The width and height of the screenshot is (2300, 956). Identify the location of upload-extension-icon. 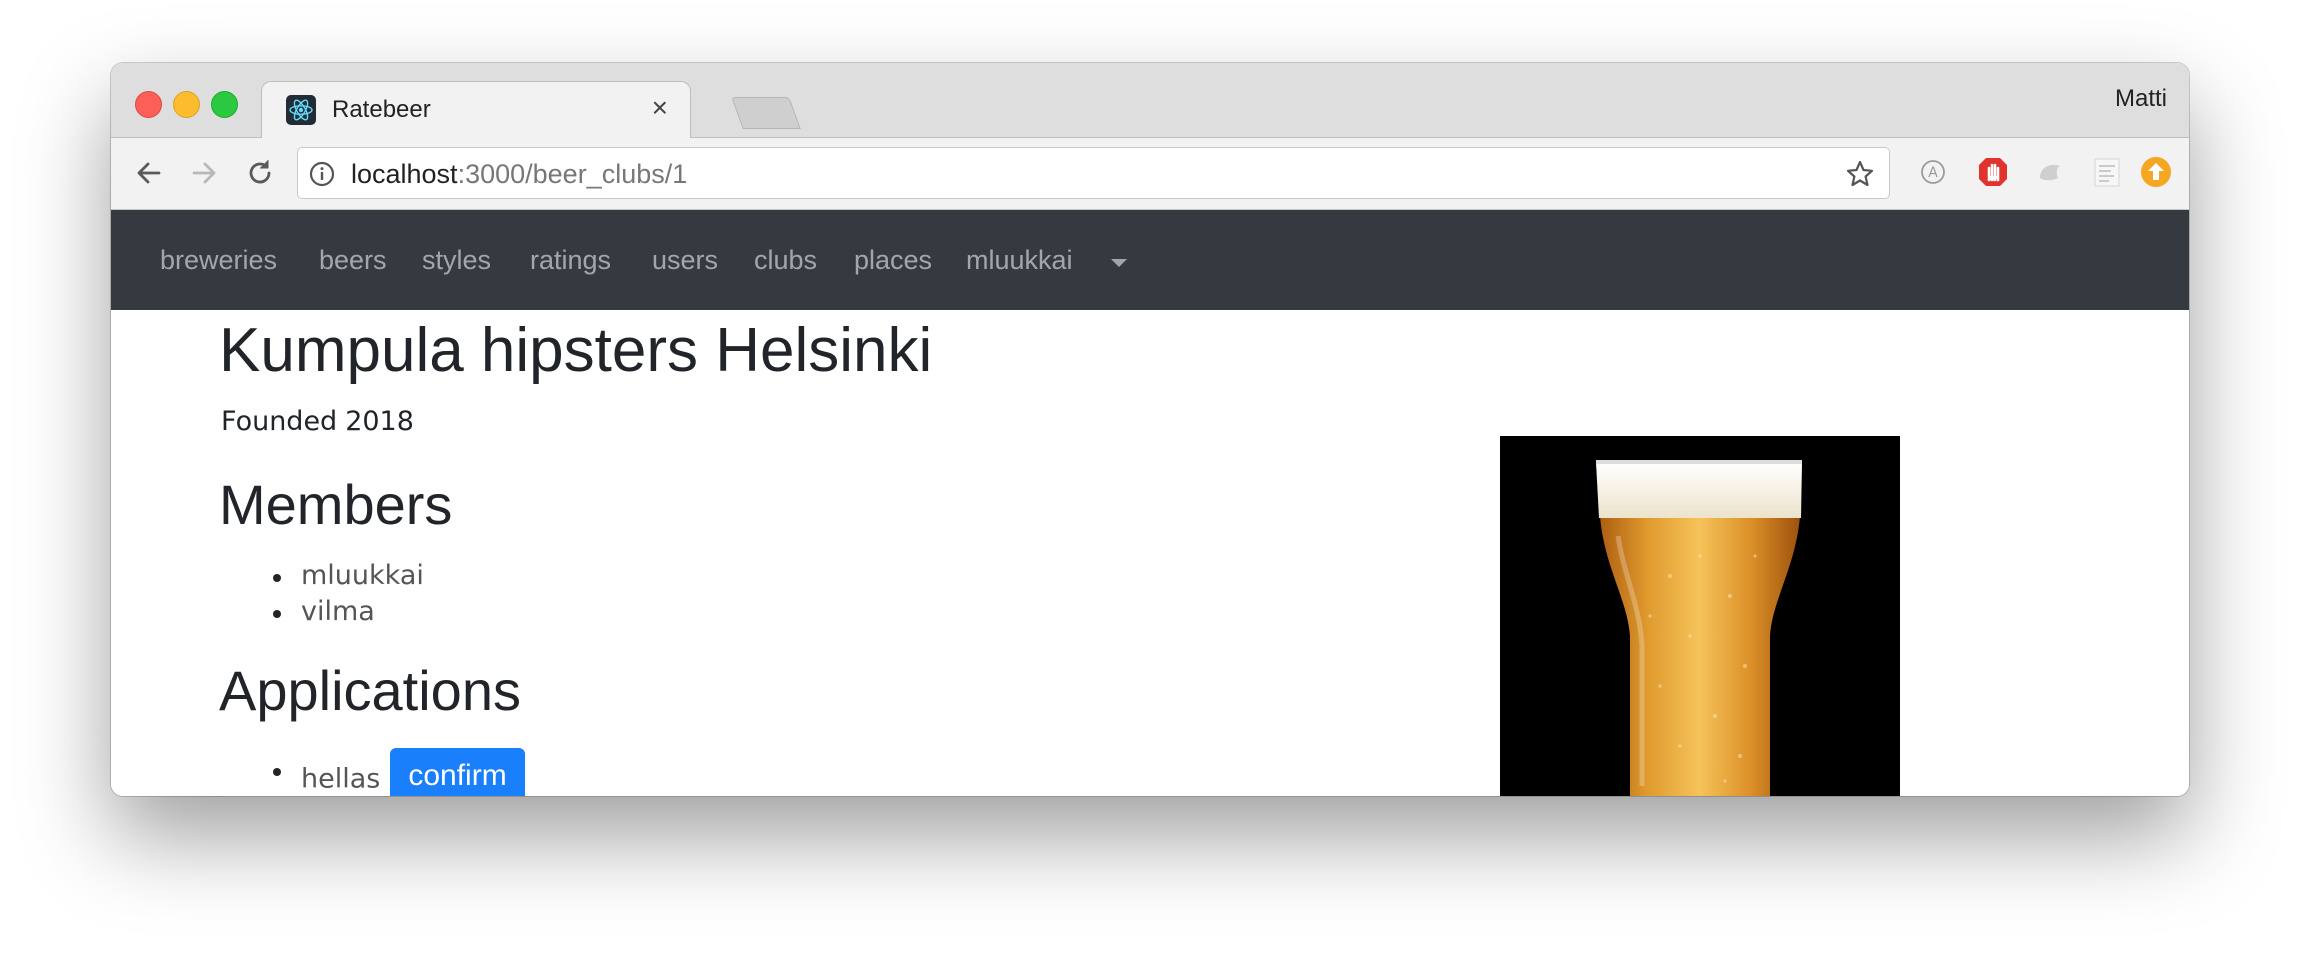
(2156, 172).